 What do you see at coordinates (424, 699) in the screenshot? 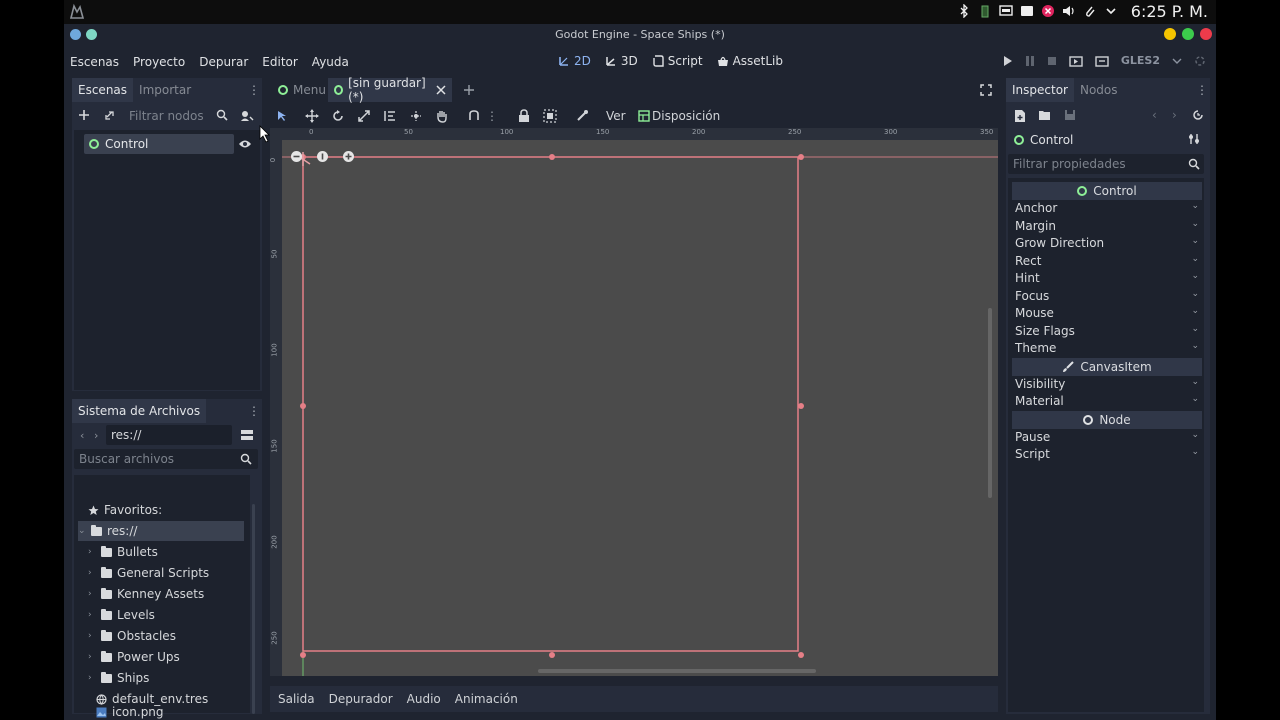
I see `tab-audio: Audio` at bounding box center [424, 699].